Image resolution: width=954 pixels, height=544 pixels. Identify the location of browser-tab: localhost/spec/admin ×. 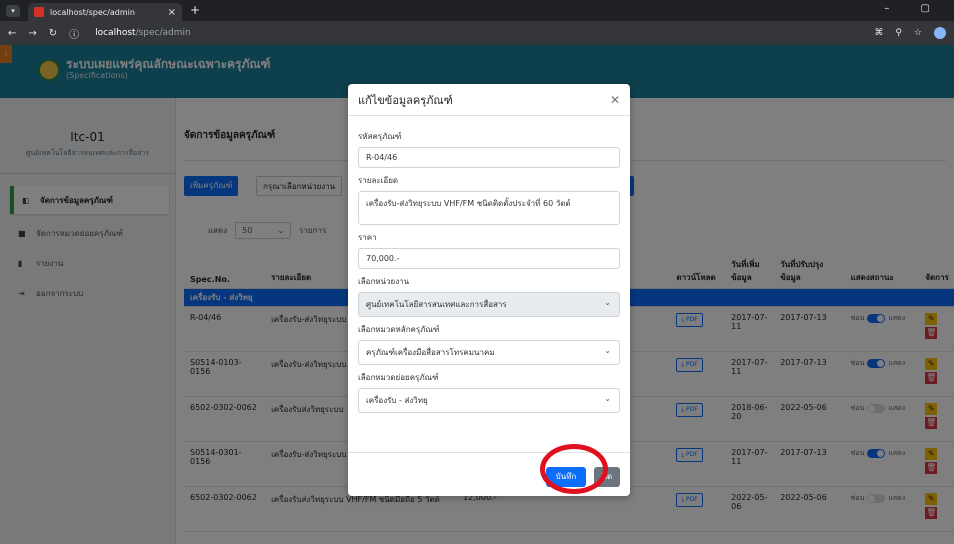
(105, 12).